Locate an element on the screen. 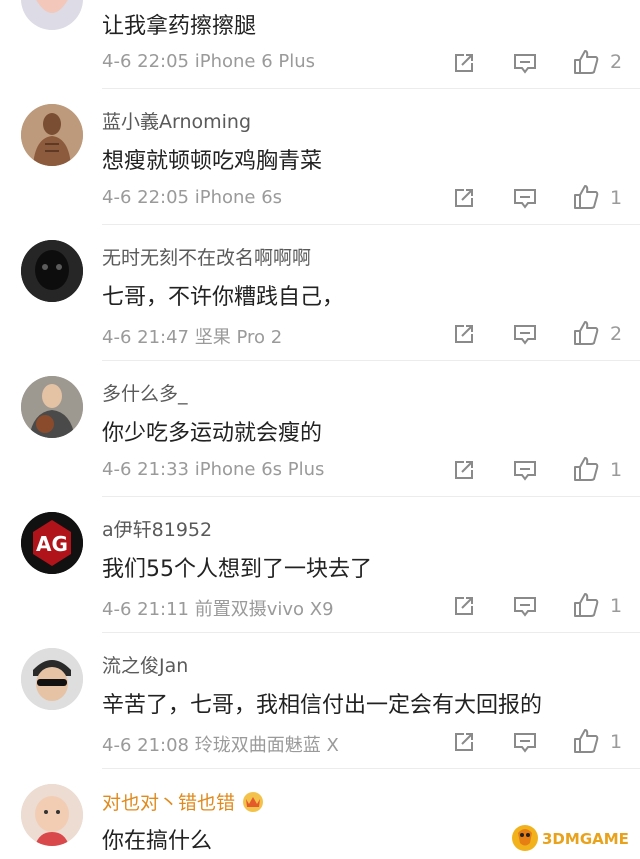 The height and width of the screenshot is (859, 640). comment-meta: 4-6 21:33 iPhone 6s Plus is located at coordinates (213, 469).